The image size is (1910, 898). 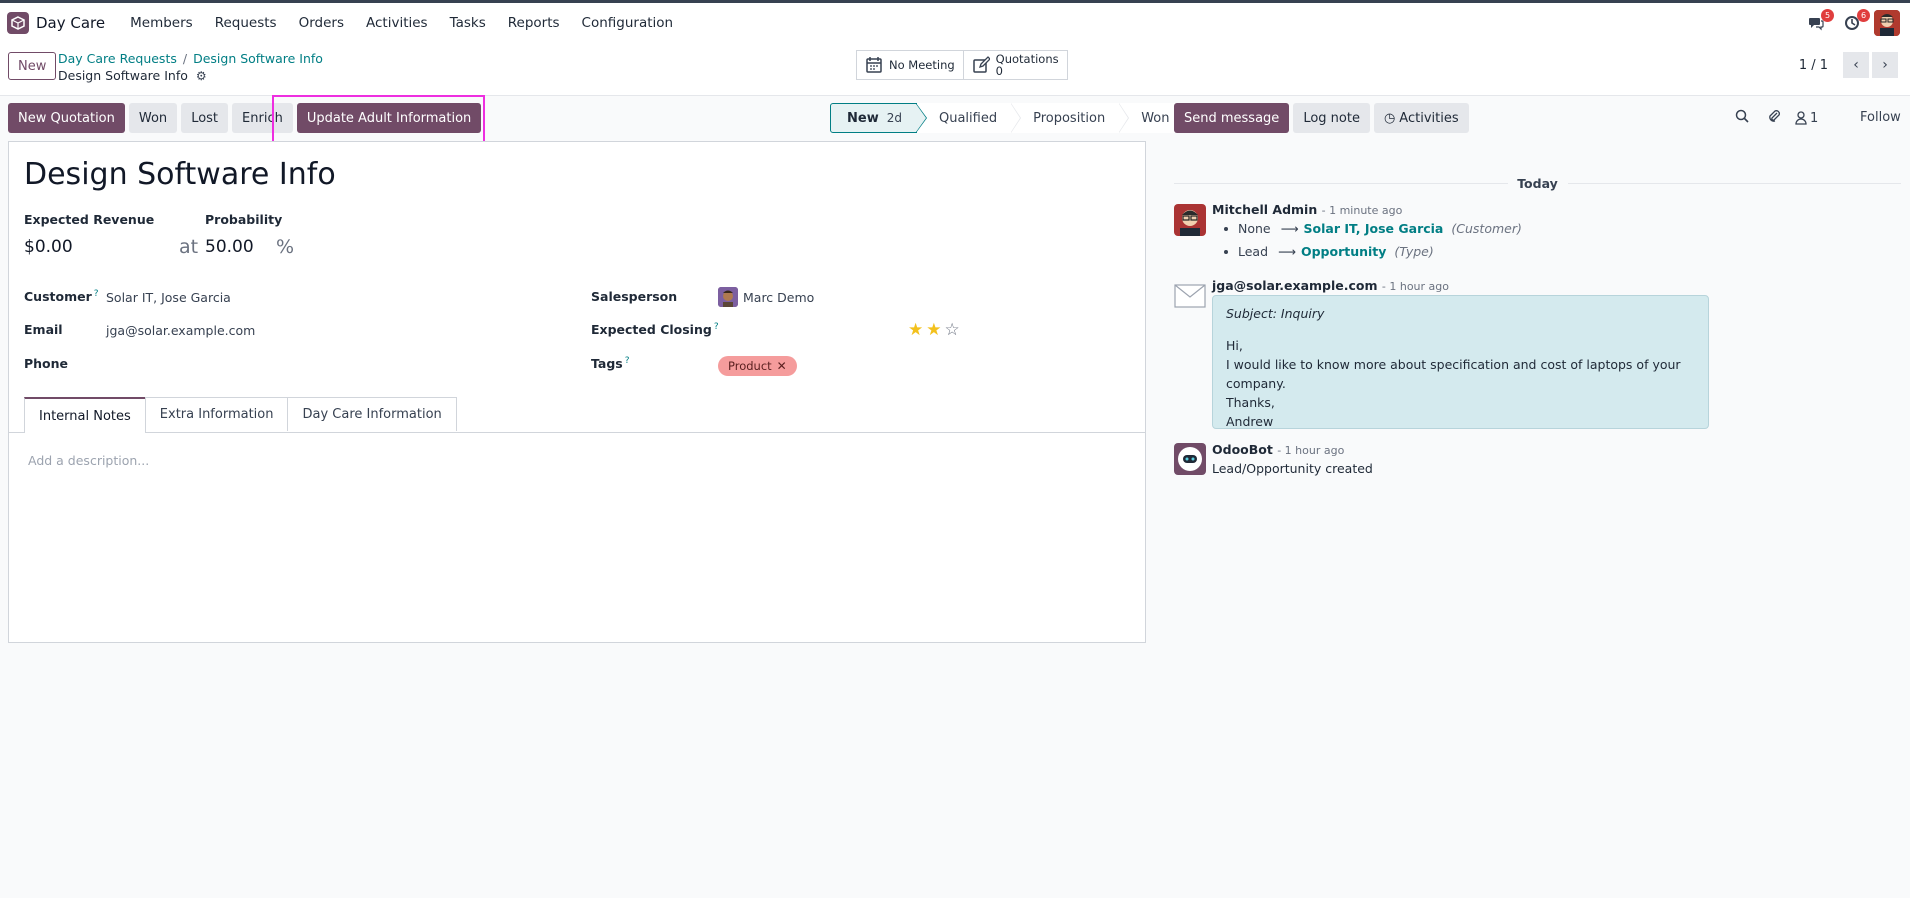 What do you see at coordinates (321, 23) in the screenshot?
I see `menu-orders: Orders` at bounding box center [321, 23].